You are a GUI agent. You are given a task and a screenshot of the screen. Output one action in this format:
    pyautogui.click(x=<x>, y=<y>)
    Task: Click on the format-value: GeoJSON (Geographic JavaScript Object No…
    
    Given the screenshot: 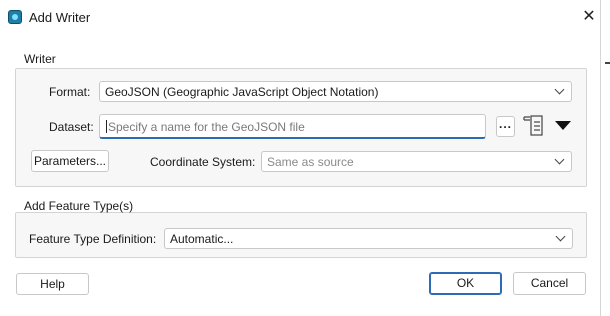 What is the action you would take?
    pyautogui.click(x=242, y=92)
    